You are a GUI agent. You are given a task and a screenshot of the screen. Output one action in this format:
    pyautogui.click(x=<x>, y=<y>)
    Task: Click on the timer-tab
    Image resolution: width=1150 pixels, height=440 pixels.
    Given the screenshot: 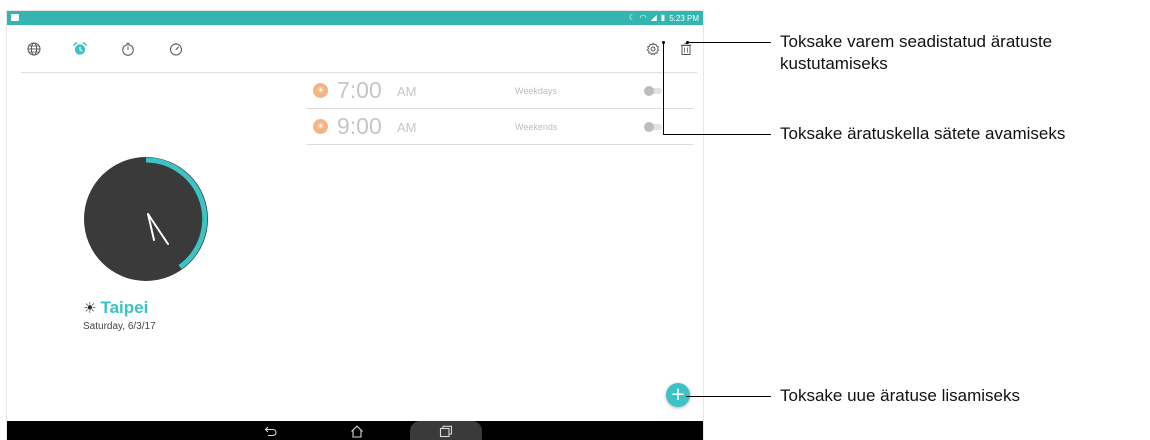 What is the action you would take?
    pyautogui.click(x=176, y=49)
    